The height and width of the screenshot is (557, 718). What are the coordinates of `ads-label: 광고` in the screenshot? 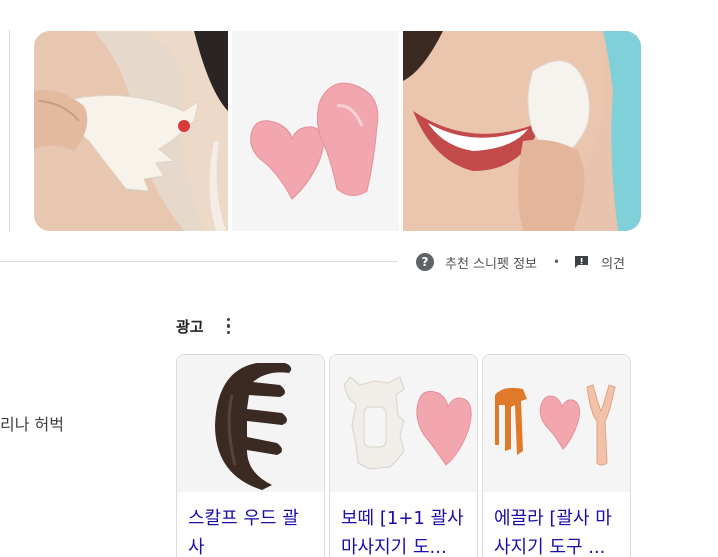 It's located at (190, 326).